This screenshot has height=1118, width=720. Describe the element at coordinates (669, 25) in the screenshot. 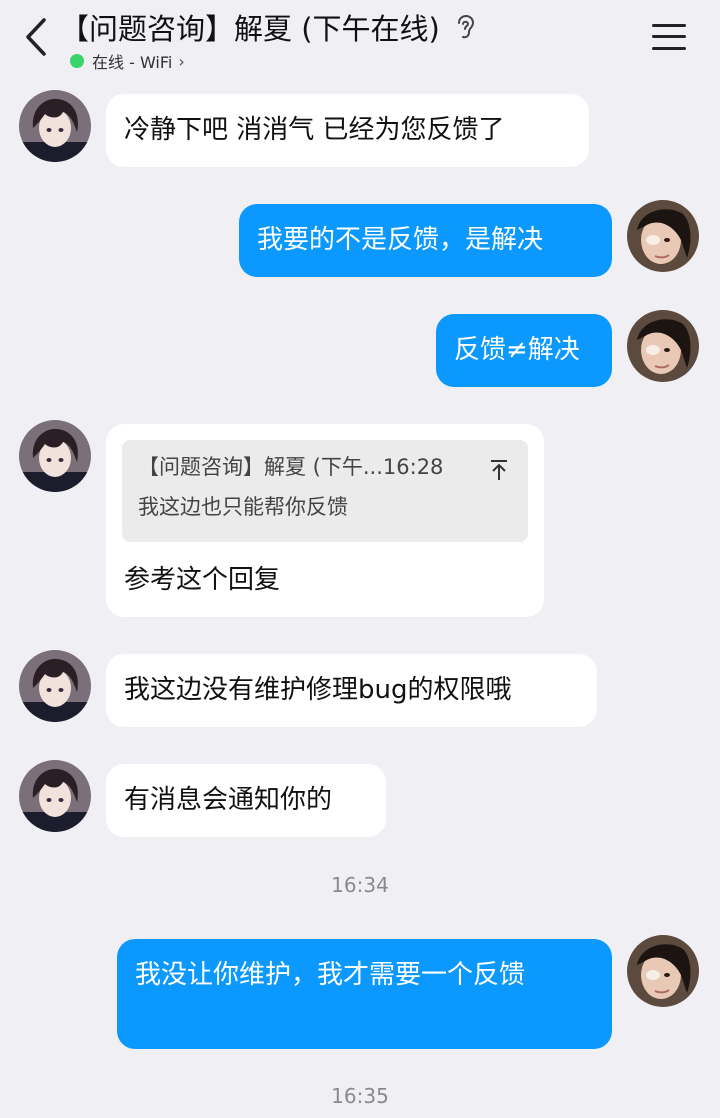

I see `hamburger-menu-icon` at that location.